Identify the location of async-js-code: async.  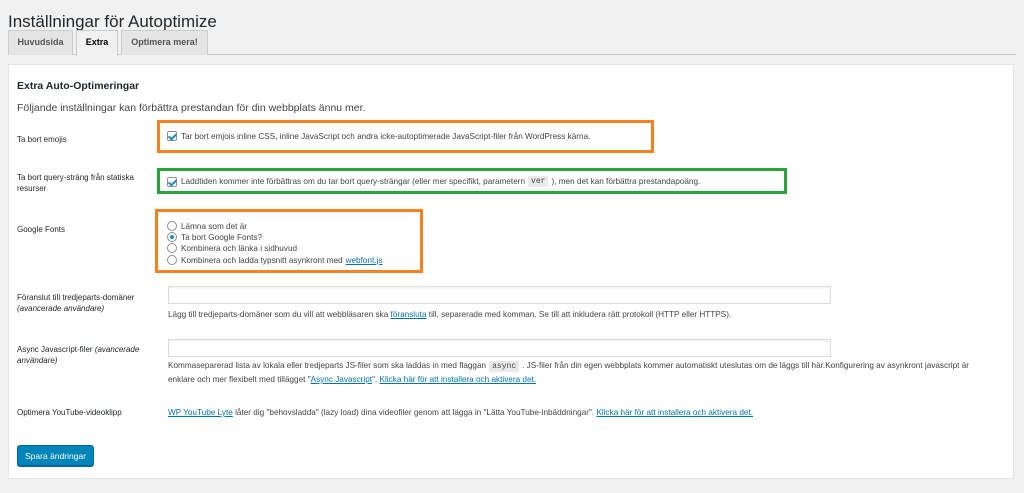
(504, 366).